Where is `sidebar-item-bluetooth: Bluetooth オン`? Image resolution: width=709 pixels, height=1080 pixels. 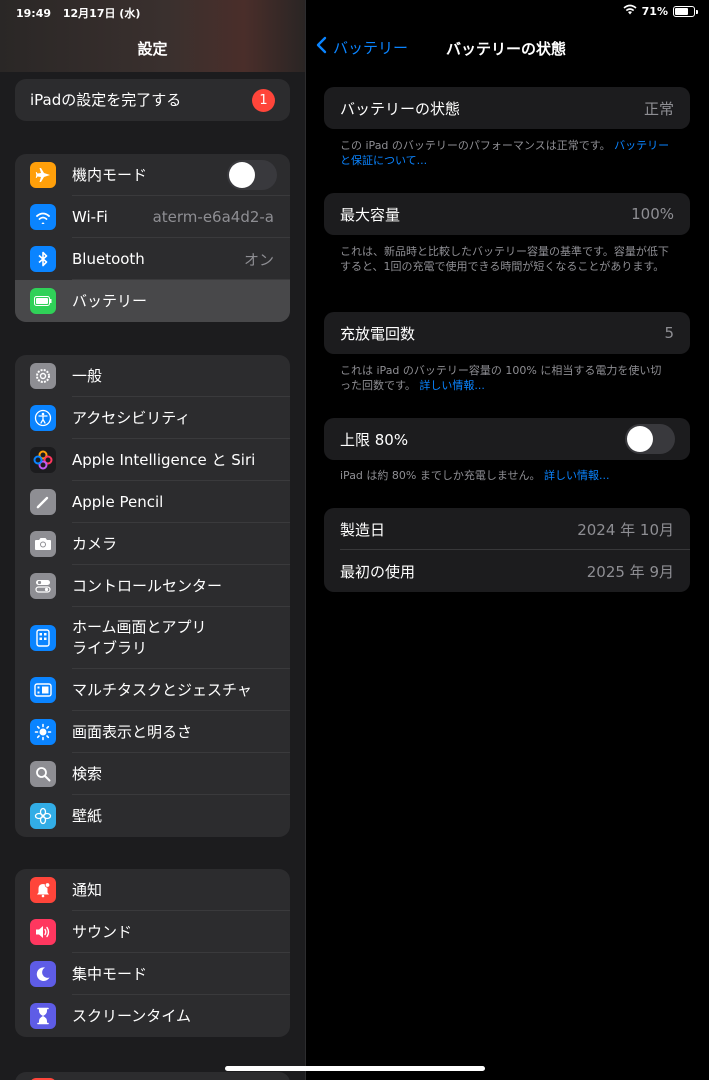 sidebar-item-bluetooth: Bluetooth オン is located at coordinates (152, 259).